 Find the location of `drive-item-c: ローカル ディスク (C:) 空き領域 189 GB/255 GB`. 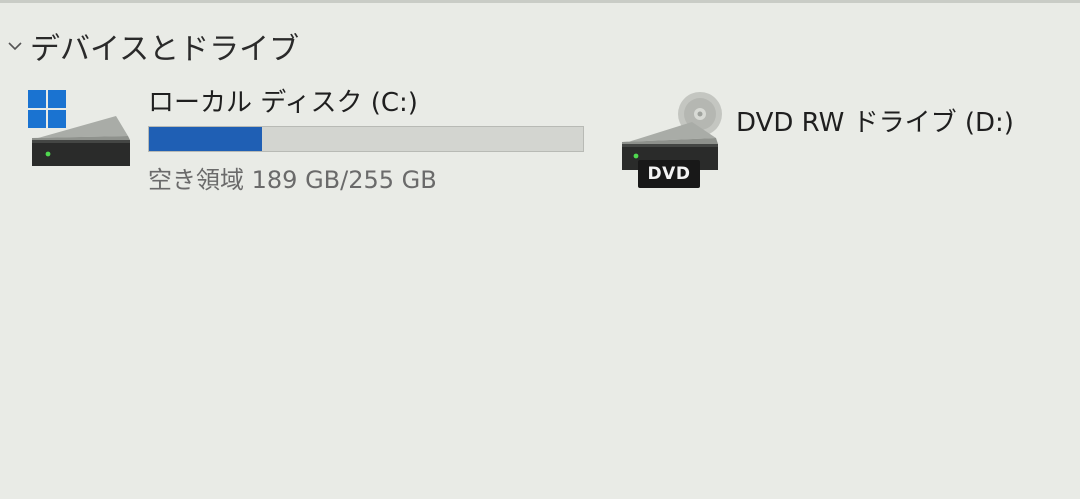

drive-item-c: ローカル ディスク (C:) 空き領域 189 GB/255 GB is located at coordinates (304, 140).